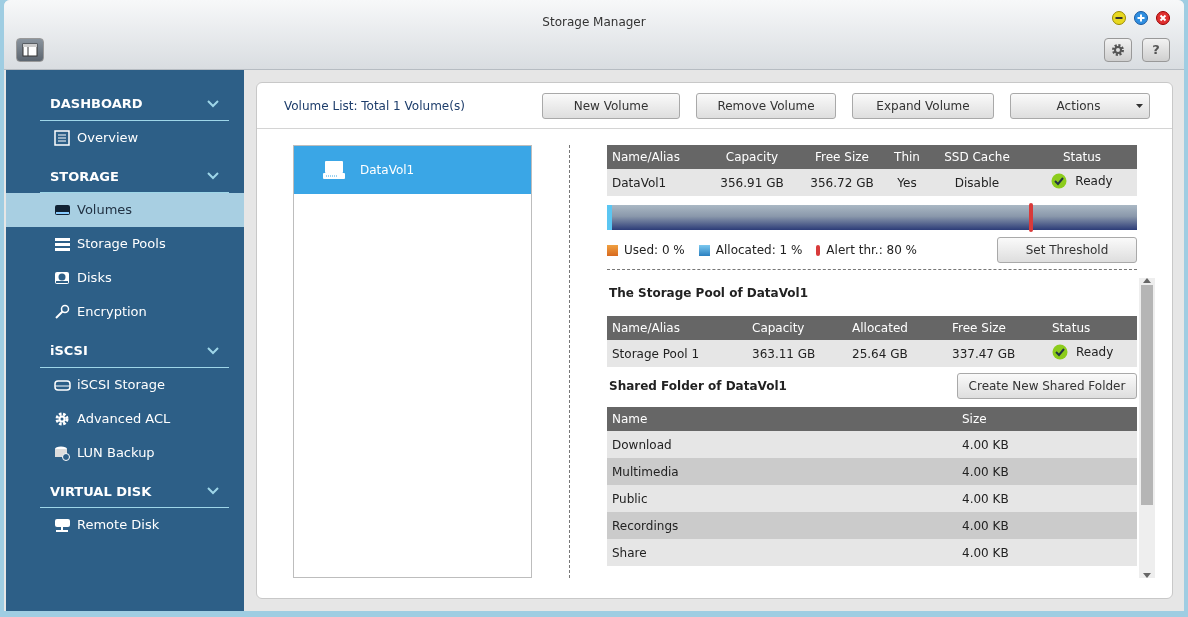 This screenshot has height=617, width=1188. I want to click on list-icon, so click(62, 137).